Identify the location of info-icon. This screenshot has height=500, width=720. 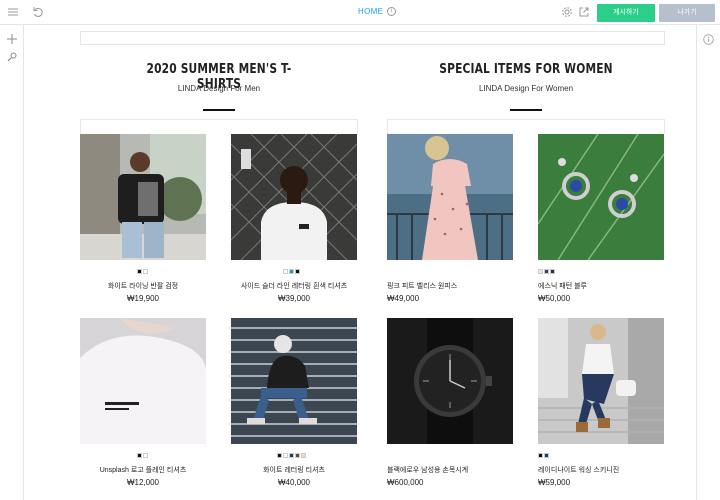
(708, 41).